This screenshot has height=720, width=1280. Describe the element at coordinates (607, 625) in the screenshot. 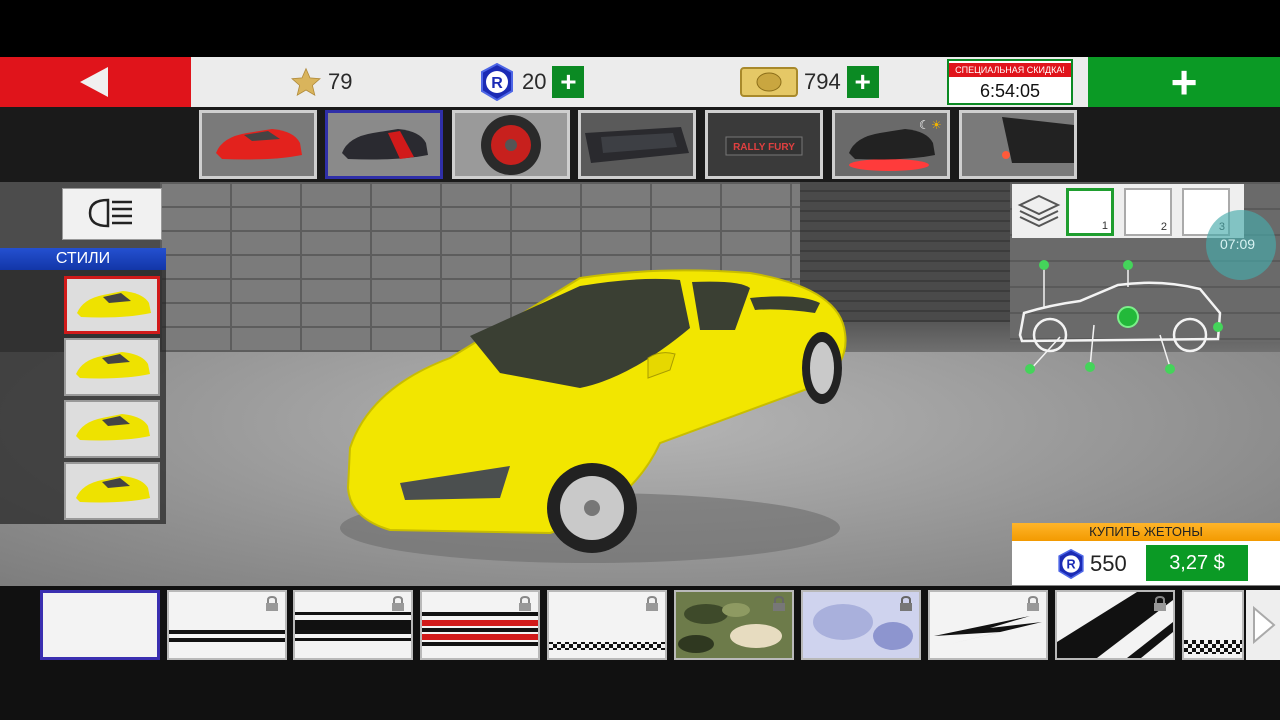

I see `stripe-checkered` at that location.